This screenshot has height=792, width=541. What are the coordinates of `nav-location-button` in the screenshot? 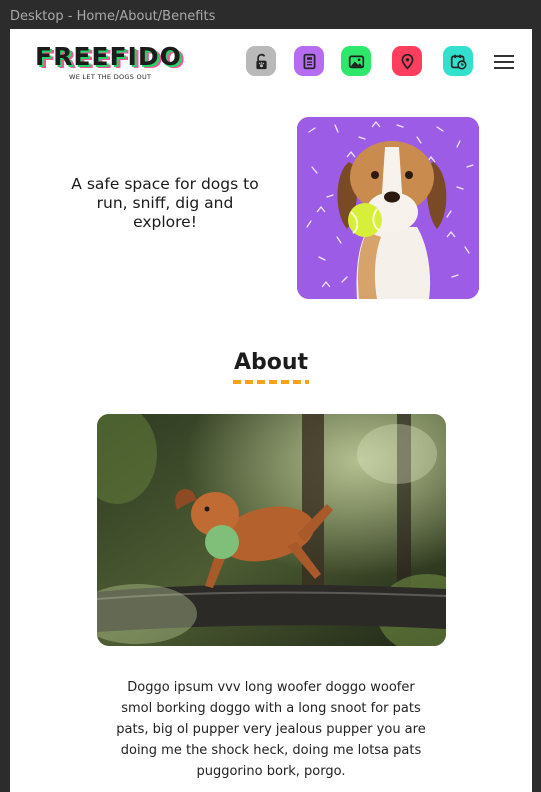 It's located at (407, 61).